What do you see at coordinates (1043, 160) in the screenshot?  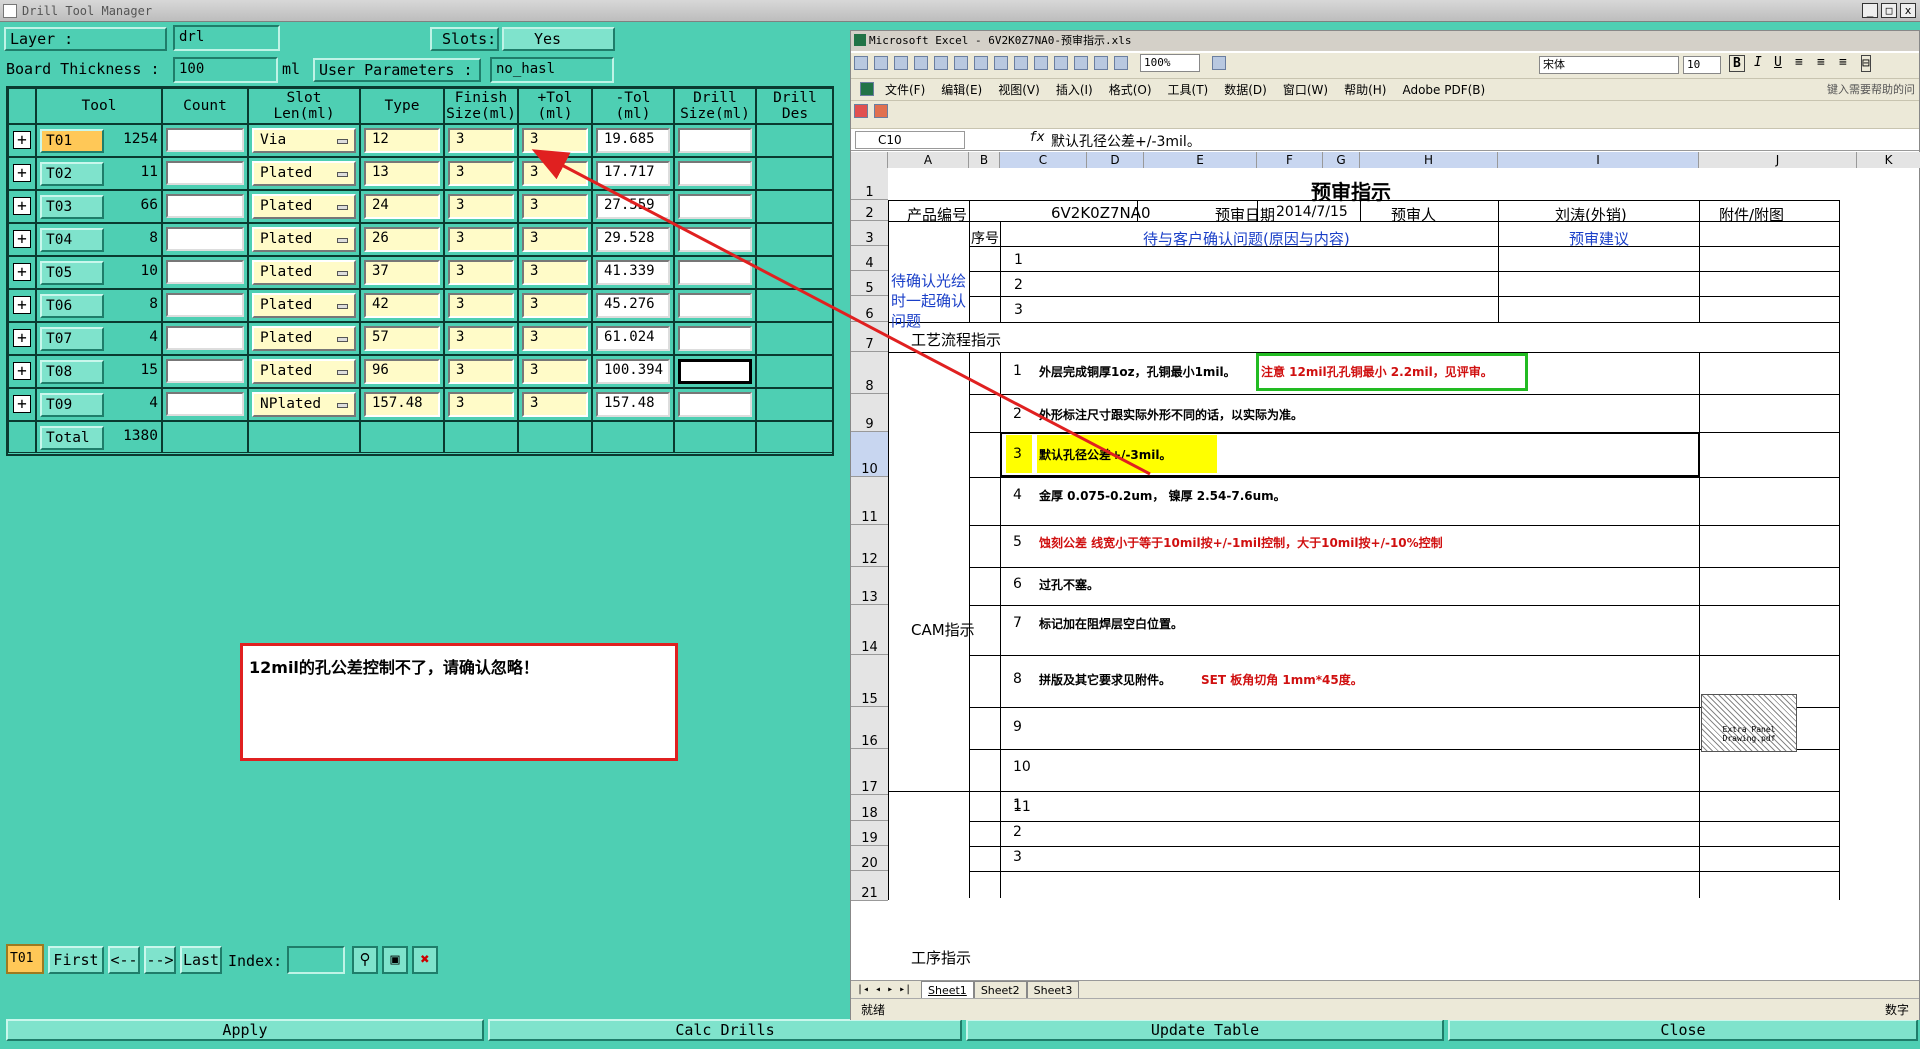 I see `column-header: C` at bounding box center [1043, 160].